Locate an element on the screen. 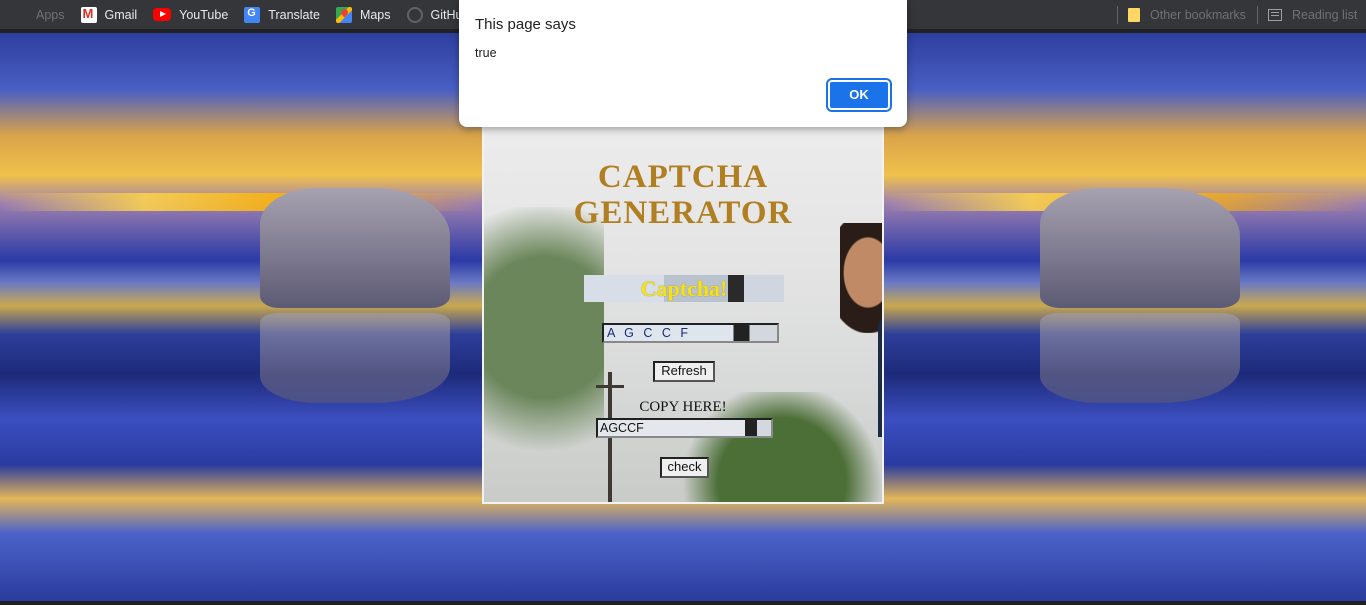 This screenshot has height=605, width=1366. page-title: CAPTCHA GENERATOR is located at coordinates (683, 195).